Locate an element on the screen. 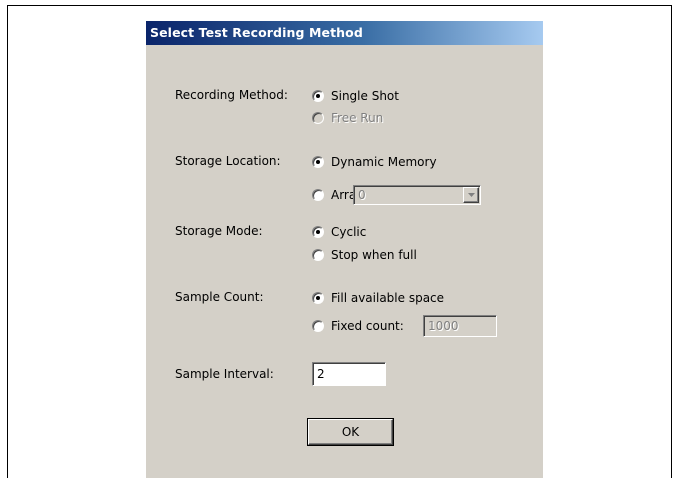 This screenshot has height=478, width=683. radio-cyclic-label: Cyclic is located at coordinates (349, 232).